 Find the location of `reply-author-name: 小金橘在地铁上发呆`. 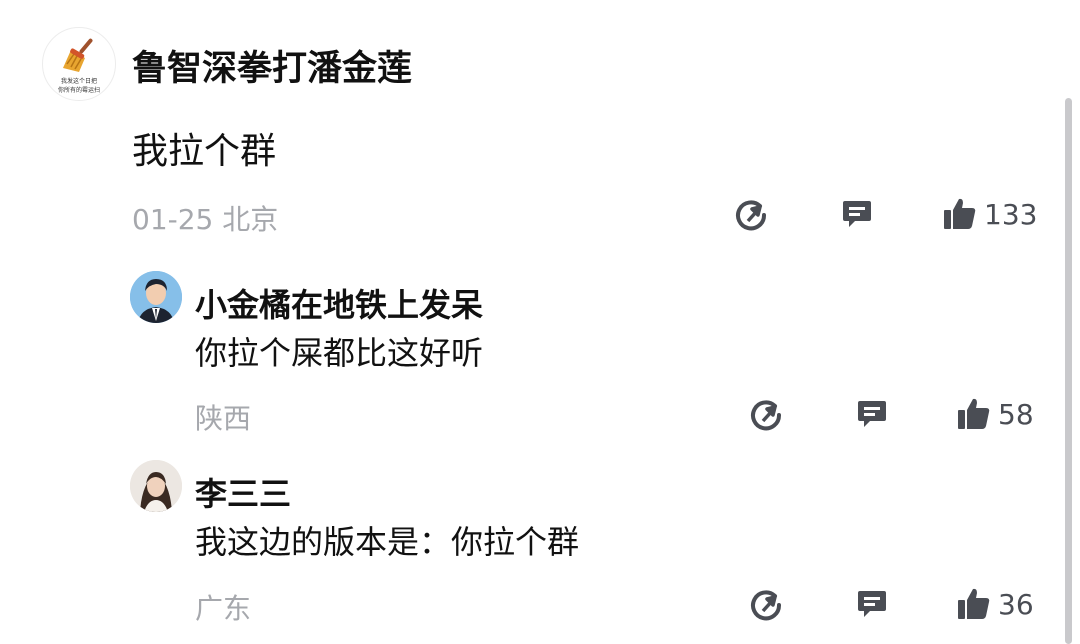

reply-author-name: 小金橘在地铁上发呆 is located at coordinates (339, 303).